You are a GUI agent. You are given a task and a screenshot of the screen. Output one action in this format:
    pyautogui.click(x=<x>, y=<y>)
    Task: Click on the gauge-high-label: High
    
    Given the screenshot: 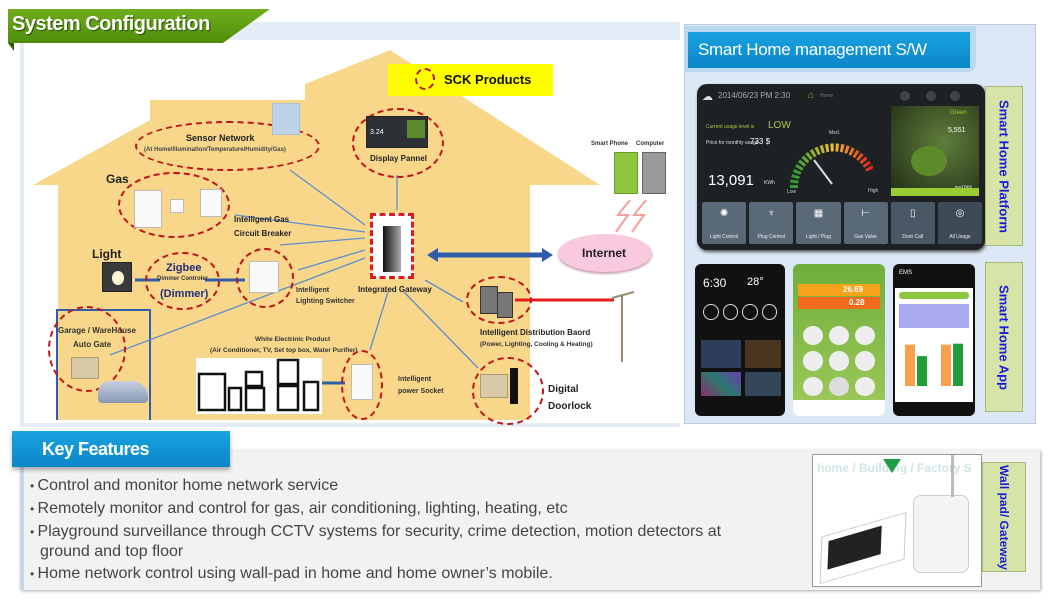 What is the action you would take?
    pyautogui.click(x=873, y=191)
    